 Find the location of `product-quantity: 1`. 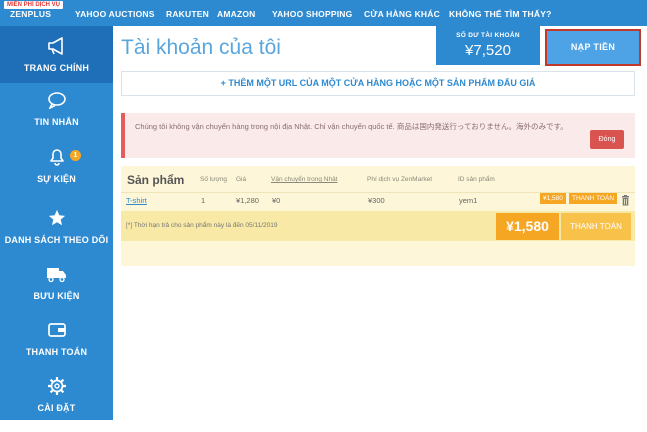

product-quantity: 1 is located at coordinates (203, 200).